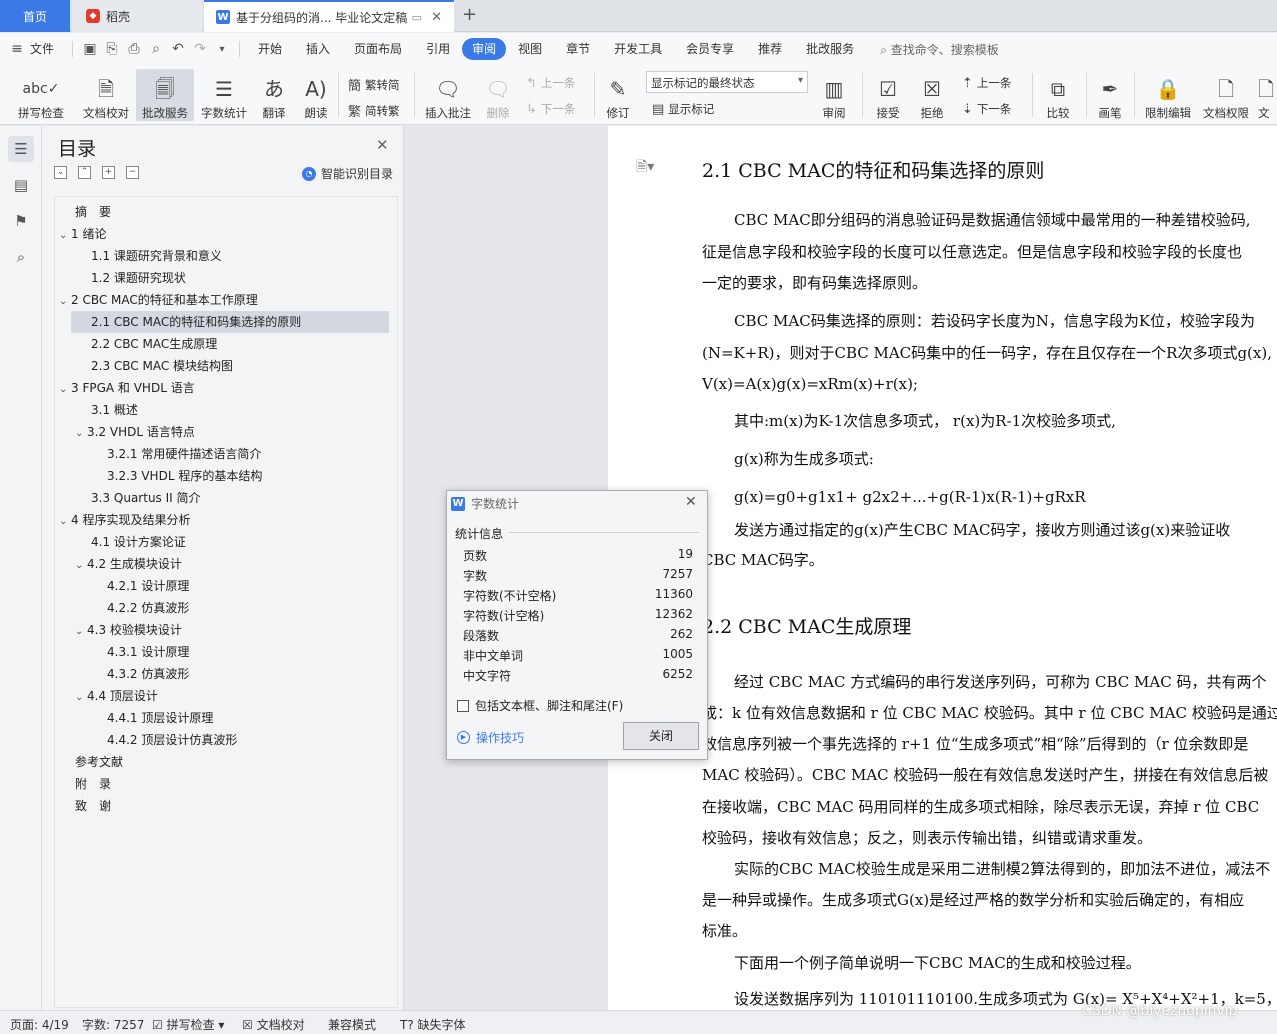 Image resolution: width=1277 pixels, height=1034 pixels. I want to click on doc-permission-button: 🗋 文档权限, so click(1226, 95).